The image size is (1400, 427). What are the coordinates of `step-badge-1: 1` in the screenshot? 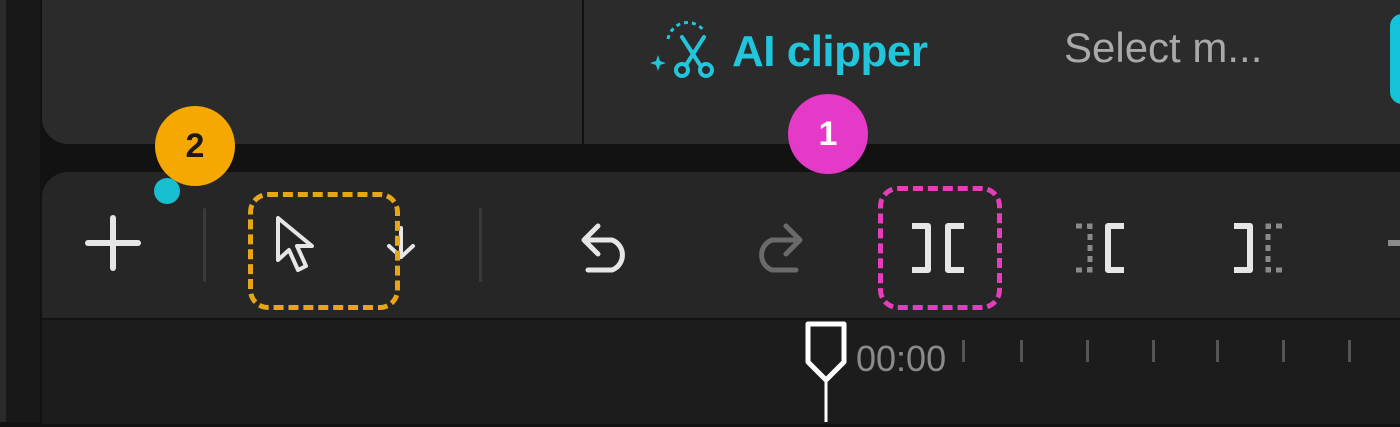 It's located at (828, 134).